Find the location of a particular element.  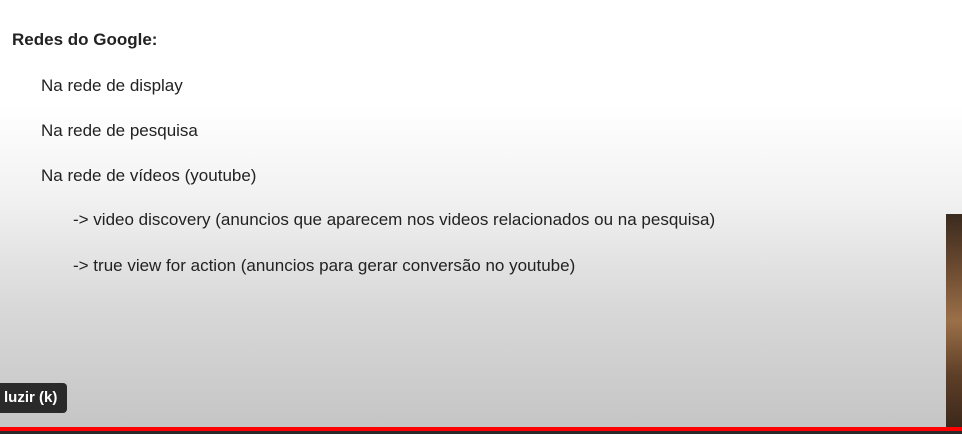

slide-heading: Redes do Google: is located at coordinates (85, 39).